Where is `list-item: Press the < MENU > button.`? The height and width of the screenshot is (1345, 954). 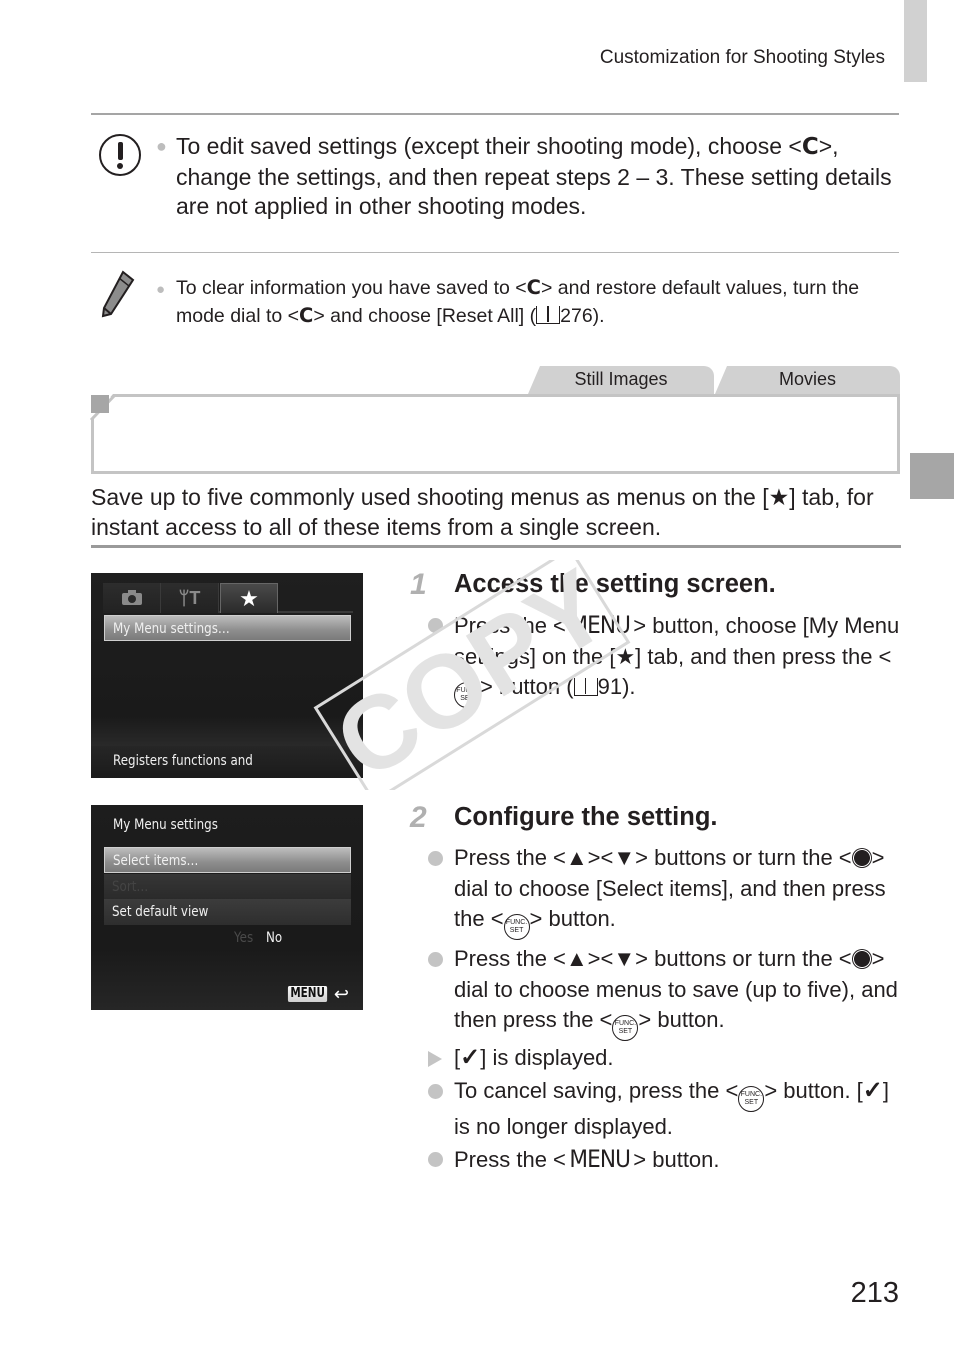 list-item: Press the < MENU > button. is located at coordinates (666, 1160).